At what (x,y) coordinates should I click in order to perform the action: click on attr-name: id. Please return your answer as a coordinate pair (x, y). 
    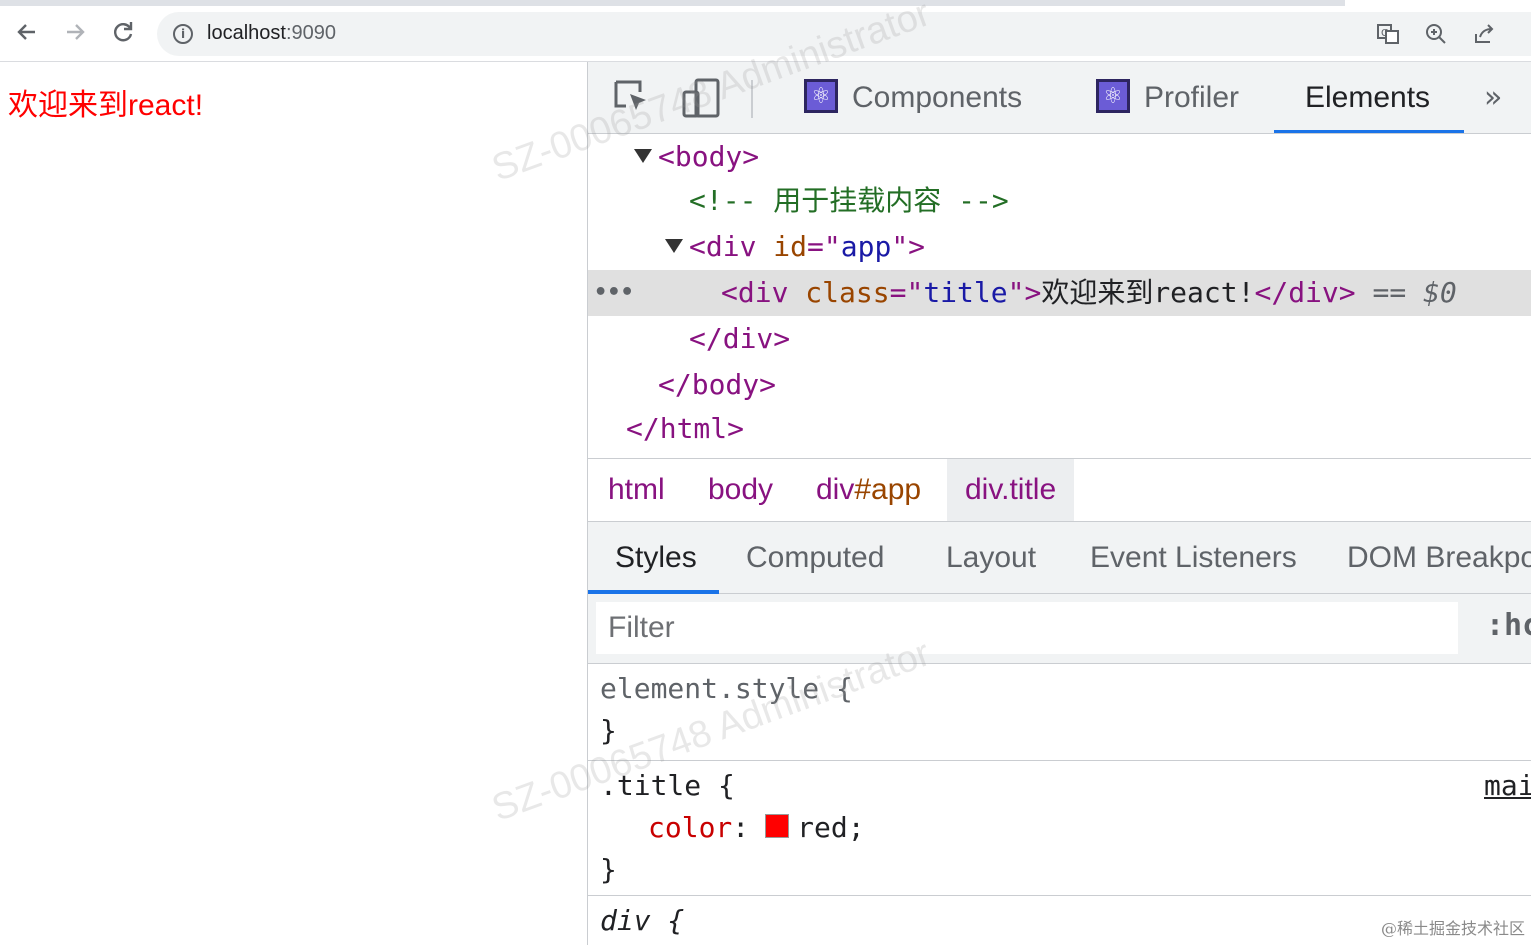
    Looking at the image, I should click on (790, 246).